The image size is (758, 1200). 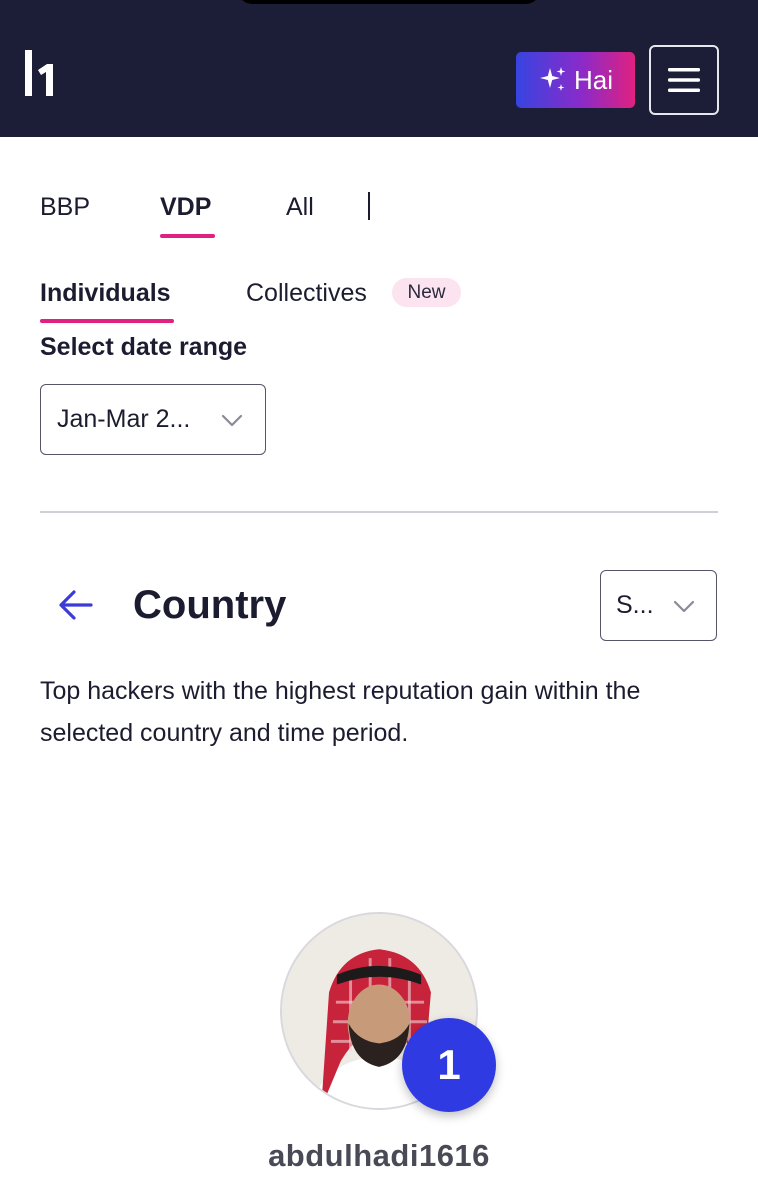 I want to click on new-badge: New, so click(x=426, y=292).